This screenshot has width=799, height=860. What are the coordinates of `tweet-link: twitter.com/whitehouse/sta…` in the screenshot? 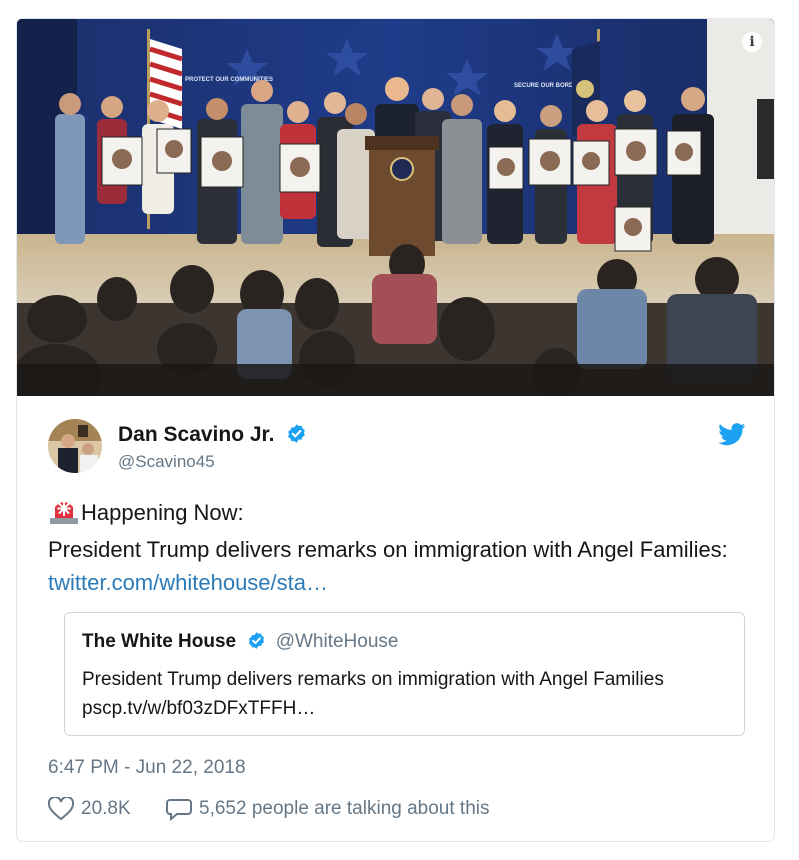 It's located at (188, 582).